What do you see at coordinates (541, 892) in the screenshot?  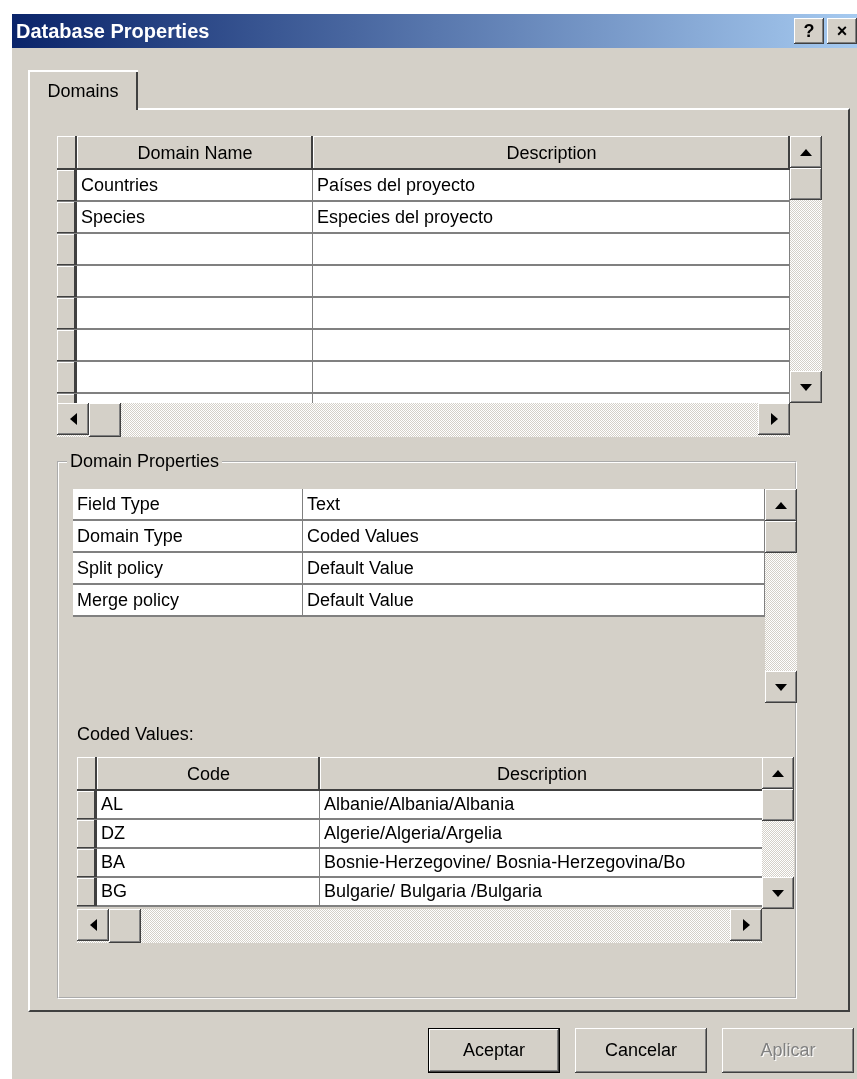 I see `table-cell: Bulgarie/ Bulgaria /Bulgaria` at bounding box center [541, 892].